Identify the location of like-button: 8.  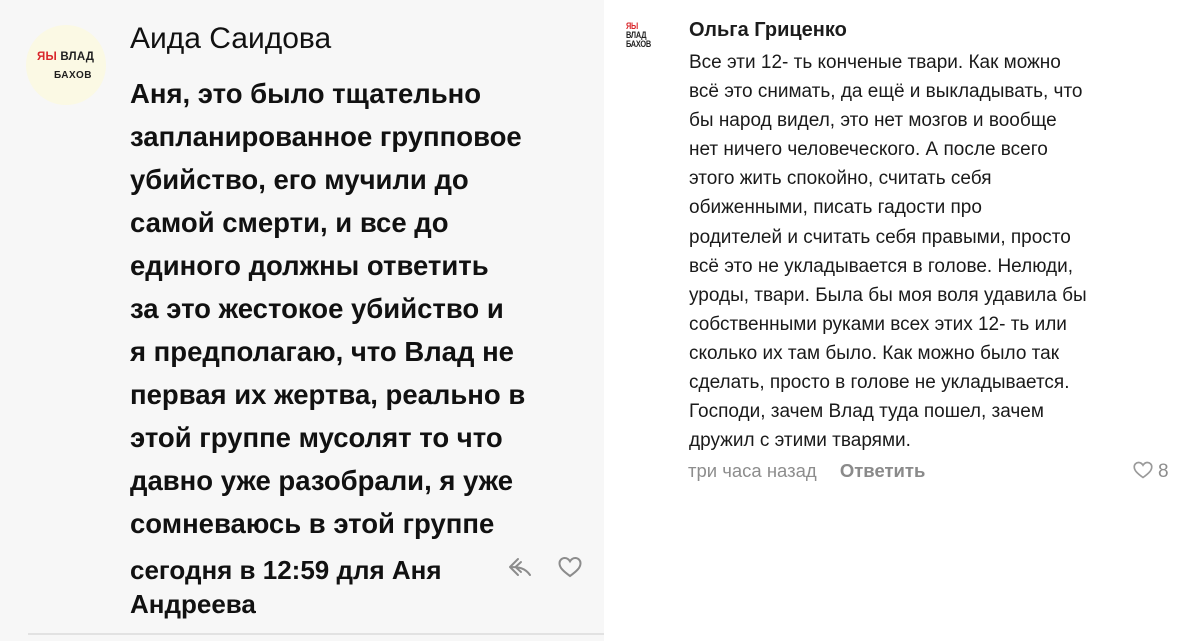
(1150, 471).